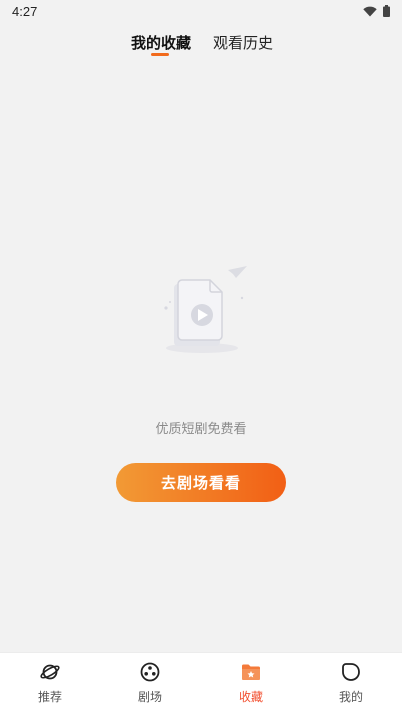  I want to click on video-file-icon, so click(204, 310).